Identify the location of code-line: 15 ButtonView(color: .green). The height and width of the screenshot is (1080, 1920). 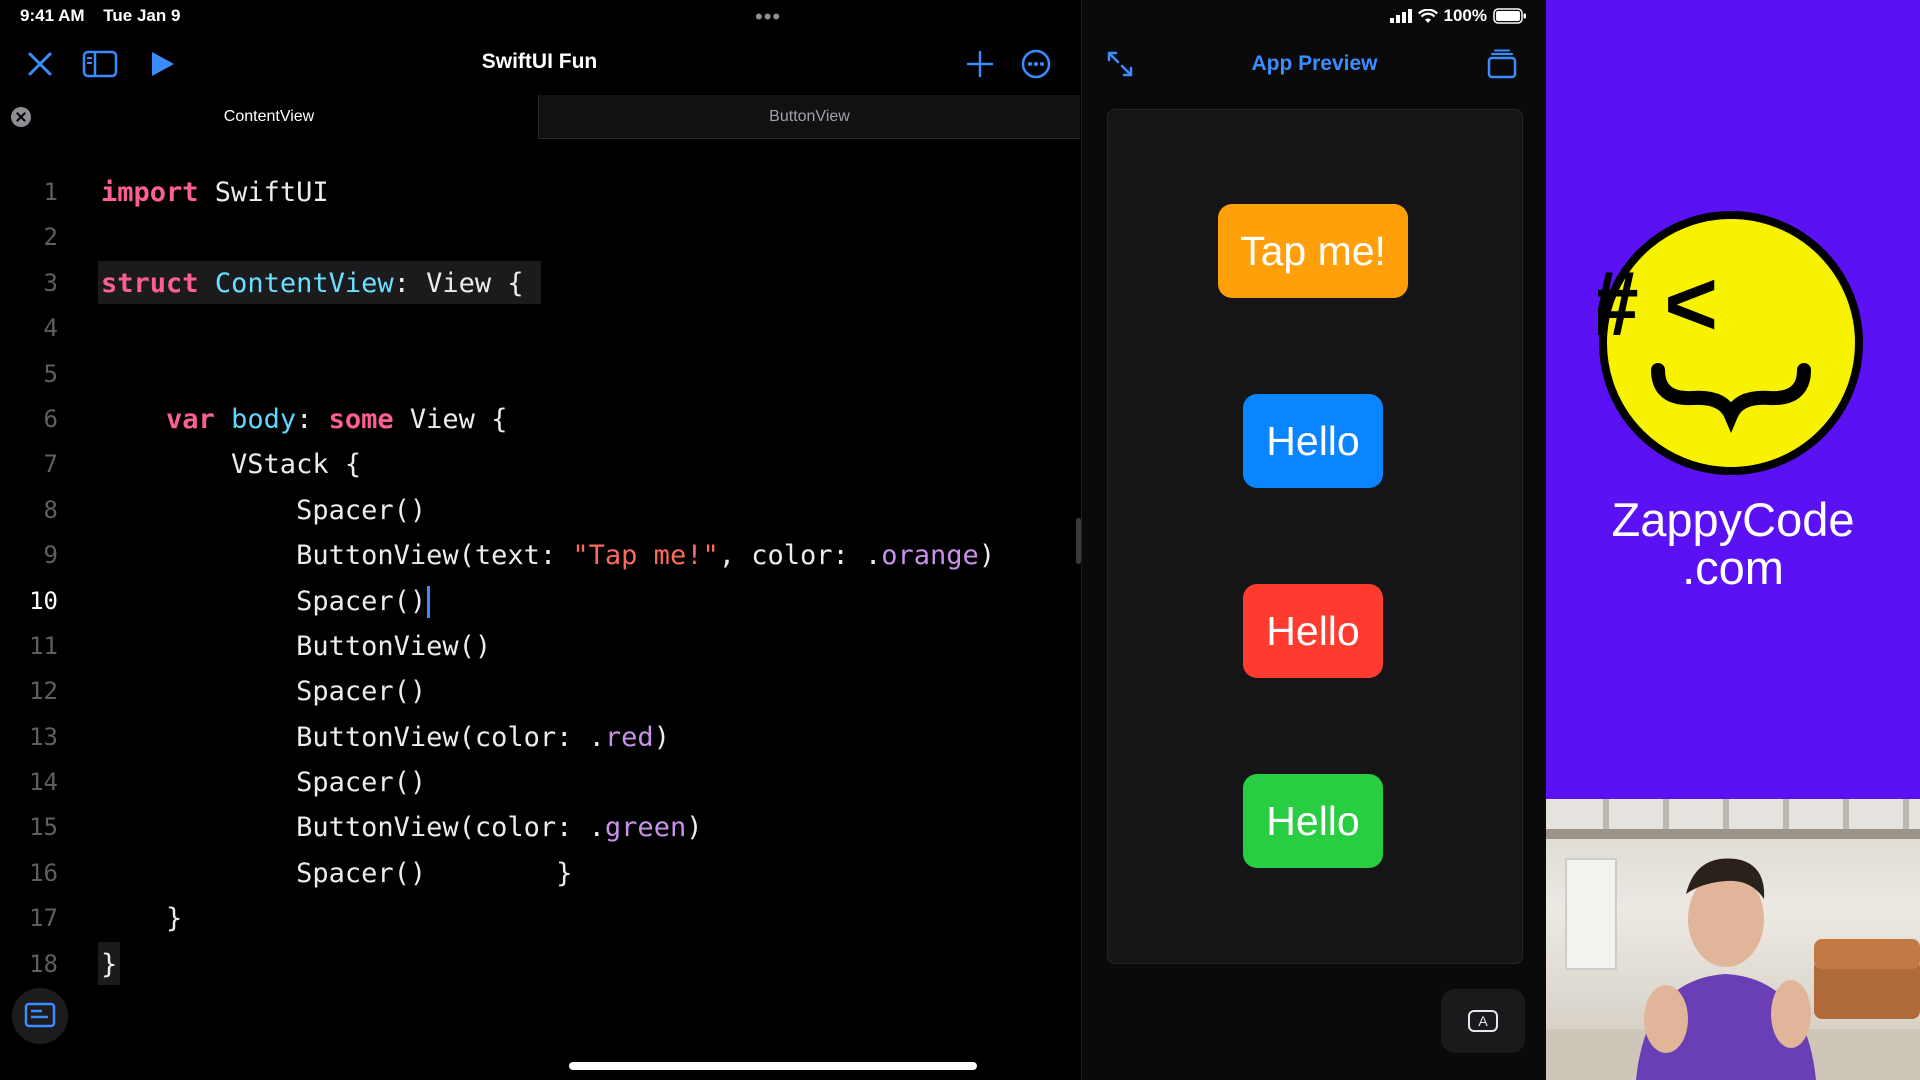
(539, 827).